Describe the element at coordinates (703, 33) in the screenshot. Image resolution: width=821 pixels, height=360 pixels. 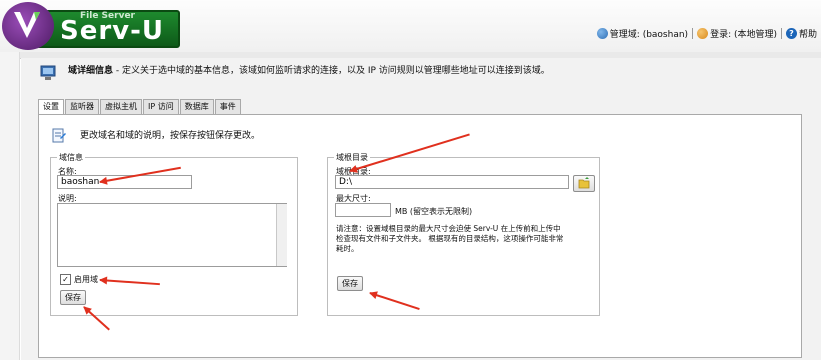
I see `user-icon` at that location.